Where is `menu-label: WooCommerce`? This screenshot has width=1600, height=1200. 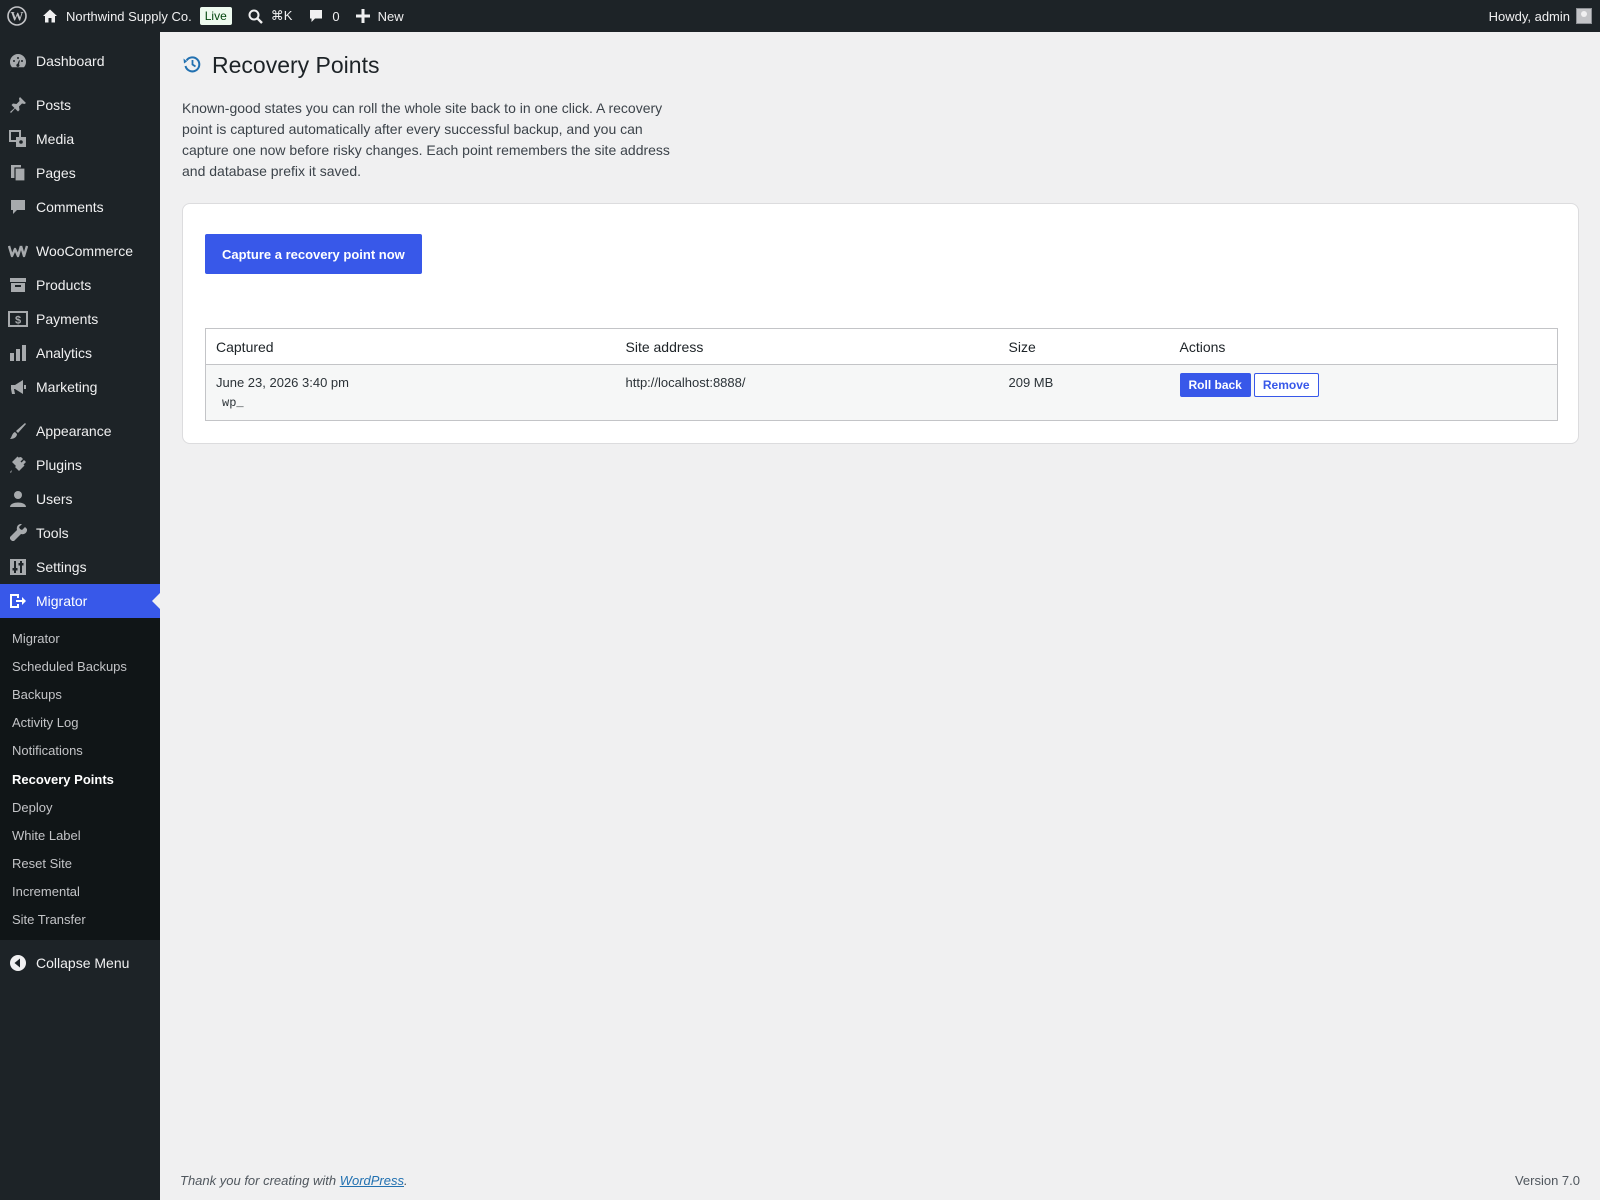
menu-label: WooCommerce is located at coordinates (84, 251).